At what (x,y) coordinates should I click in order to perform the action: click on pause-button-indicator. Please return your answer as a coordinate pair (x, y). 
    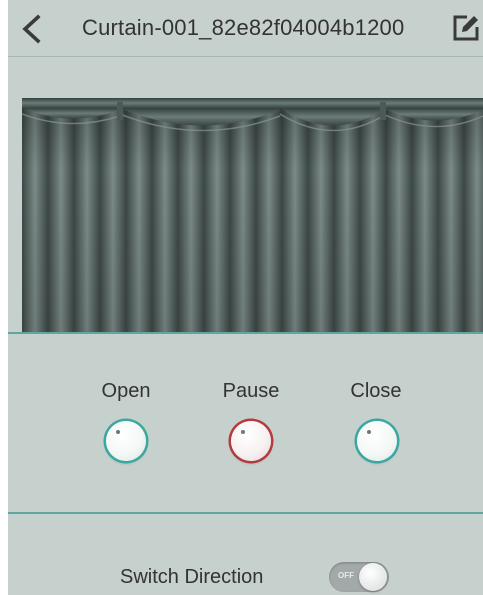
    Looking at the image, I should click on (243, 432).